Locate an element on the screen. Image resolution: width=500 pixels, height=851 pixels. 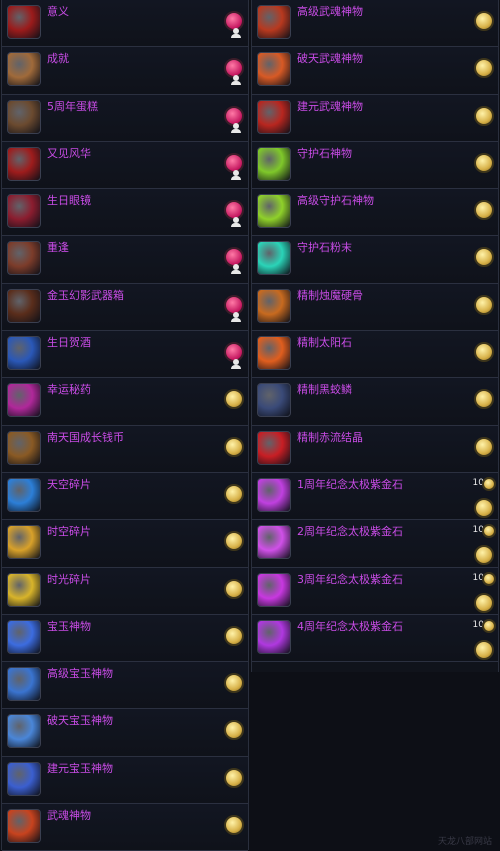
right-item-row: 1周年纪念太极紫金石 10 is located at coordinates (375, 496).